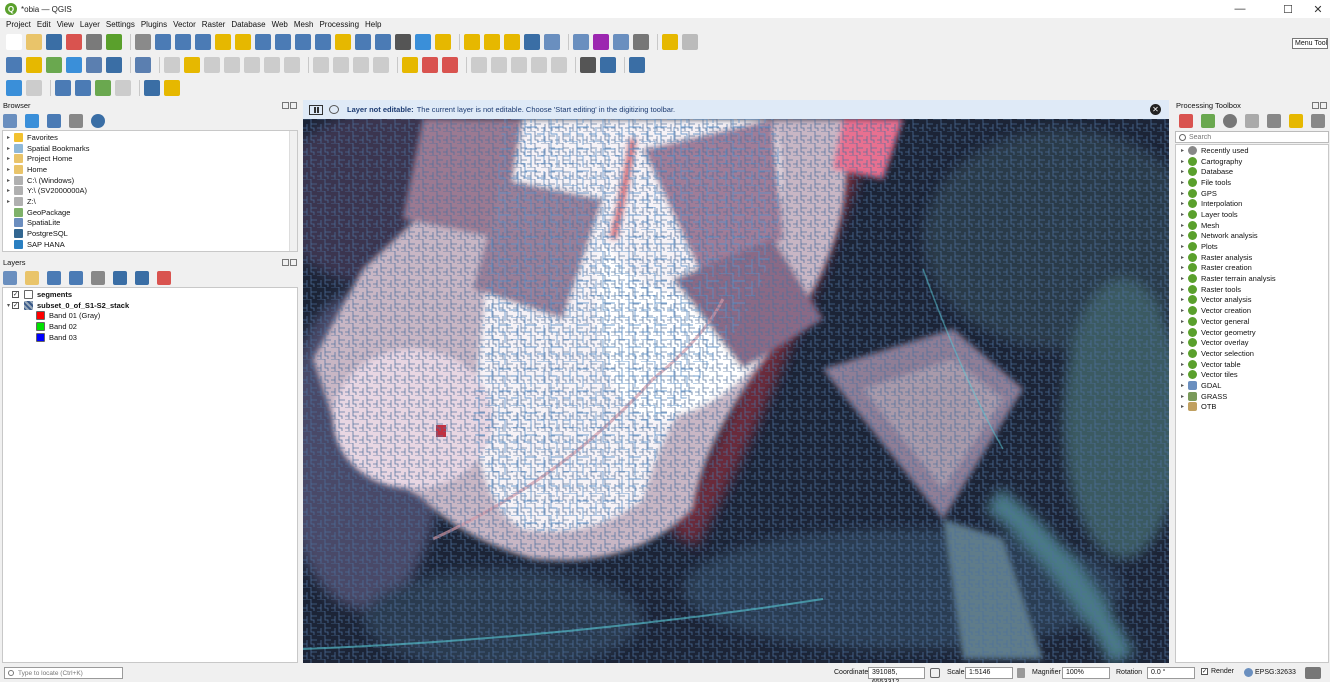 This screenshot has height=682, width=1330. Describe the element at coordinates (1252, 150) in the screenshot. I see `processing-provider-item: ▸ Recently used` at that location.